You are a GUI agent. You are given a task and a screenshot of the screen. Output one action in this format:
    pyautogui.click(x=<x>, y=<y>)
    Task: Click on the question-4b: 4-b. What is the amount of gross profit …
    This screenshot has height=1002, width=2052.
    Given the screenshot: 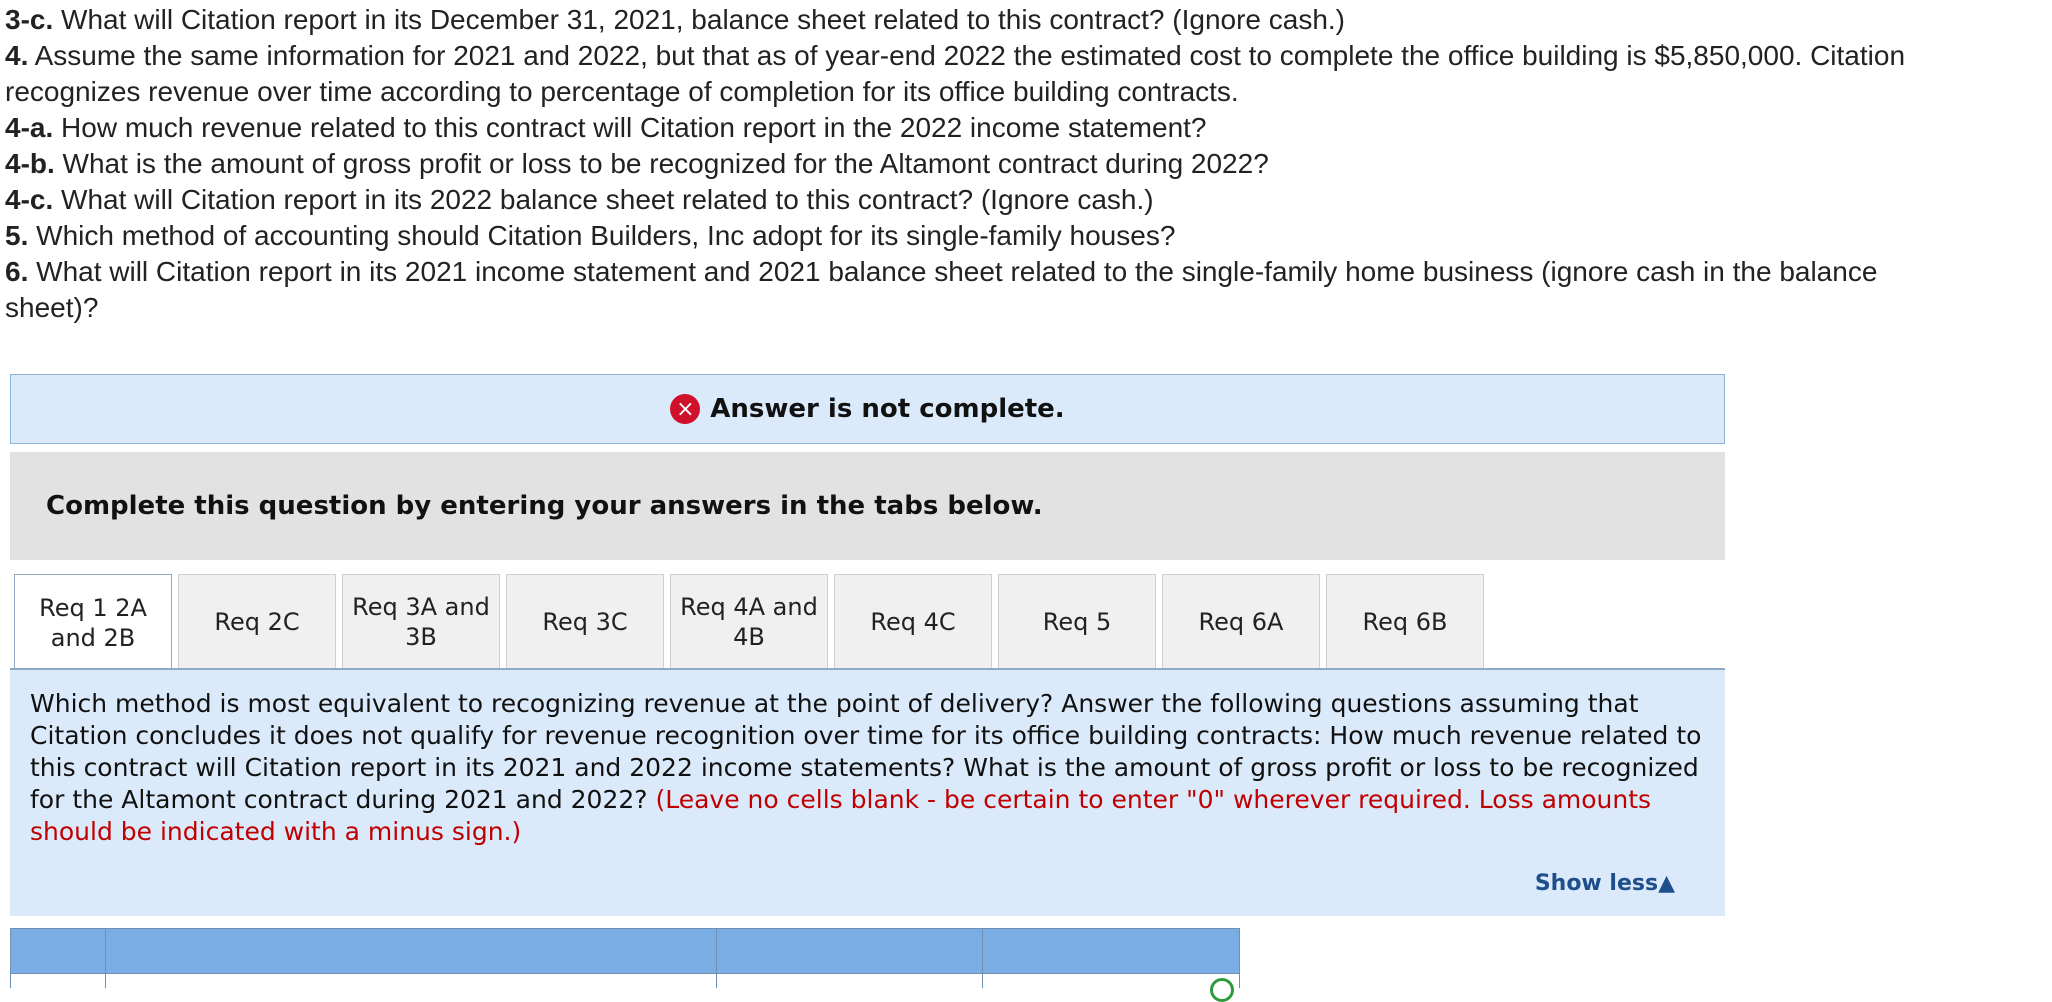 What is the action you would take?
    pyautogui.click(x=637, y=163)
    